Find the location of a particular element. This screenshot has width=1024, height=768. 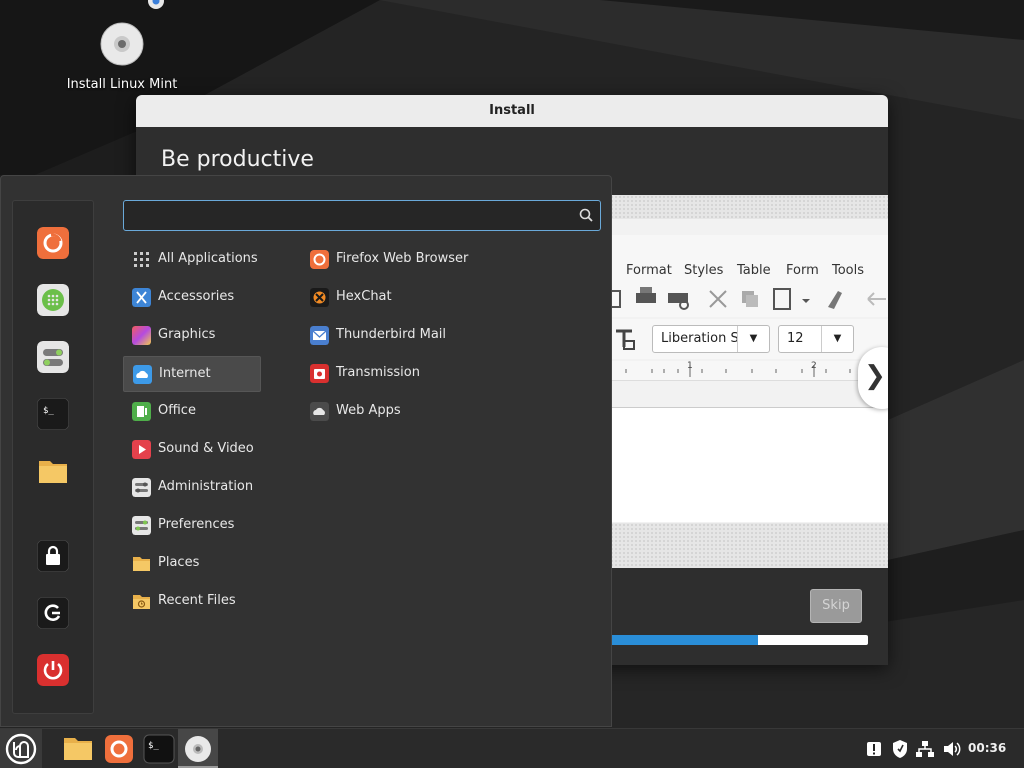

shutdown-icon is located at coordinates (53, 670).